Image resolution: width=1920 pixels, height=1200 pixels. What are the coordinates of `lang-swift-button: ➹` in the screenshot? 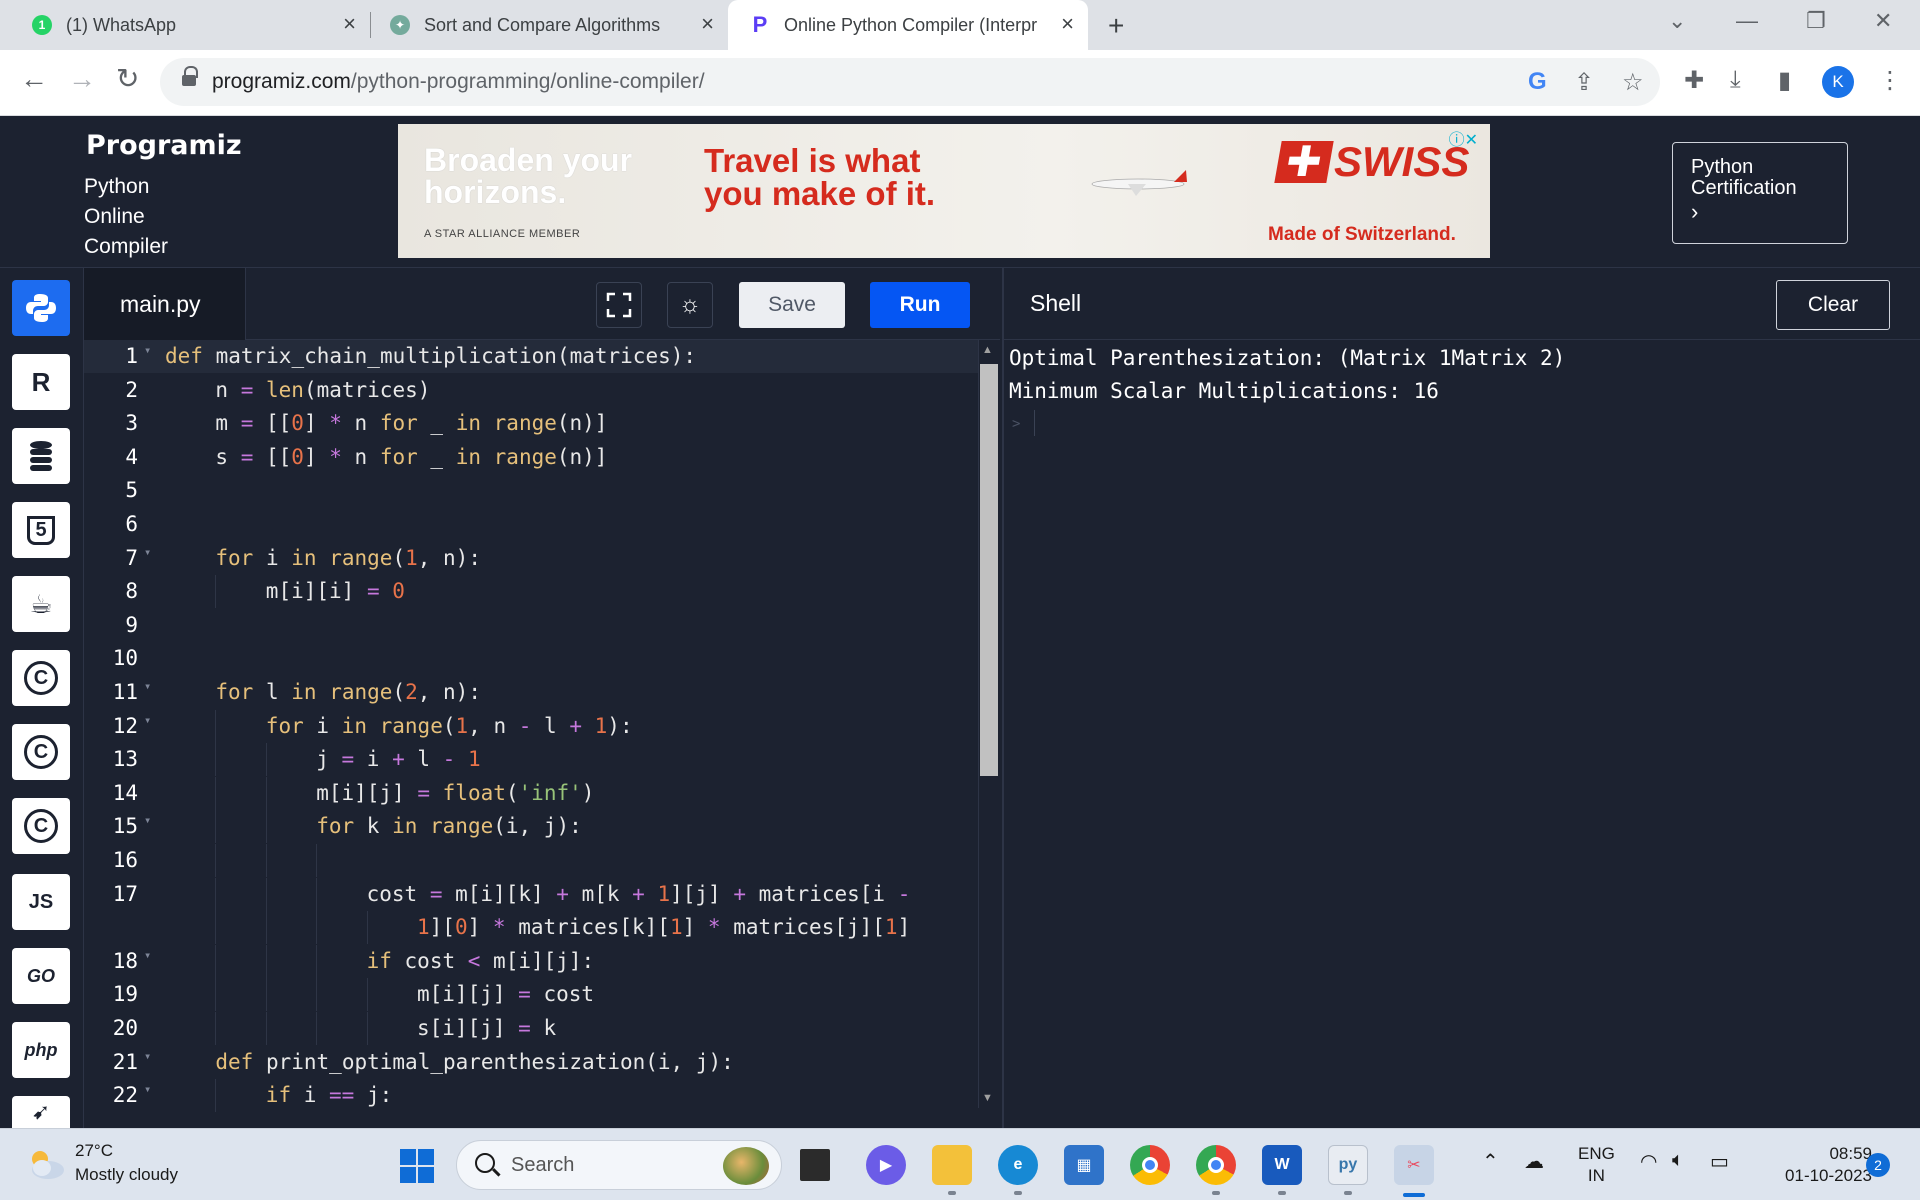 It's located at (41, 1112).